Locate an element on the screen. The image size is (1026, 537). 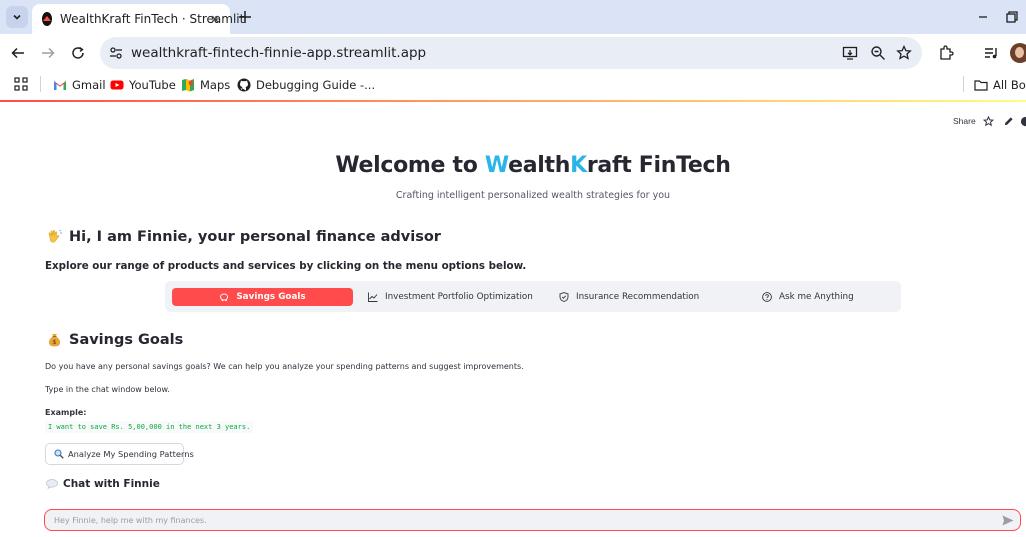
section-heading: $ Savings Goals is located at coordinates (114, 339).